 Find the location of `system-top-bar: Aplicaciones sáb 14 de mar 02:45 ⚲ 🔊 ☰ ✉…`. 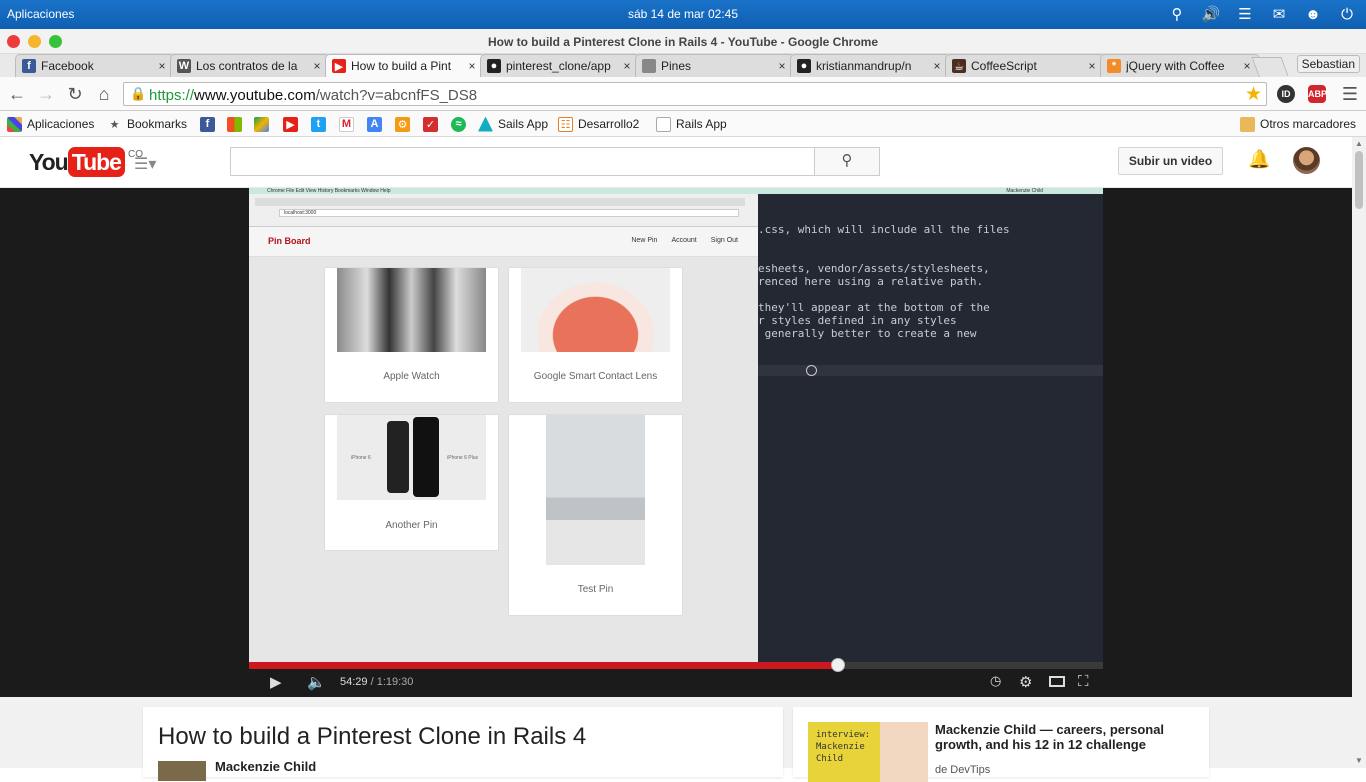

system-top-bar: Aplicaciones sáb 14 de mar 02:45 ⚲ 🔊 ☰ ✉… is located at coordinates (683, 14).